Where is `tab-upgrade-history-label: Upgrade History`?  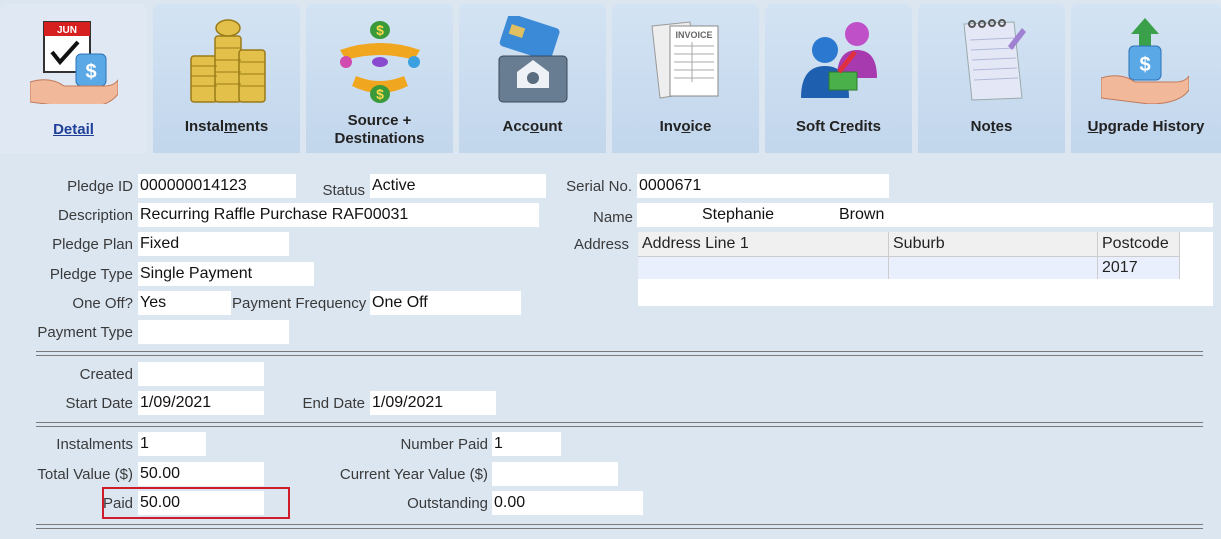 tab-upgrade-history-label: Upgrade History is located at coordinates (1146, 126).